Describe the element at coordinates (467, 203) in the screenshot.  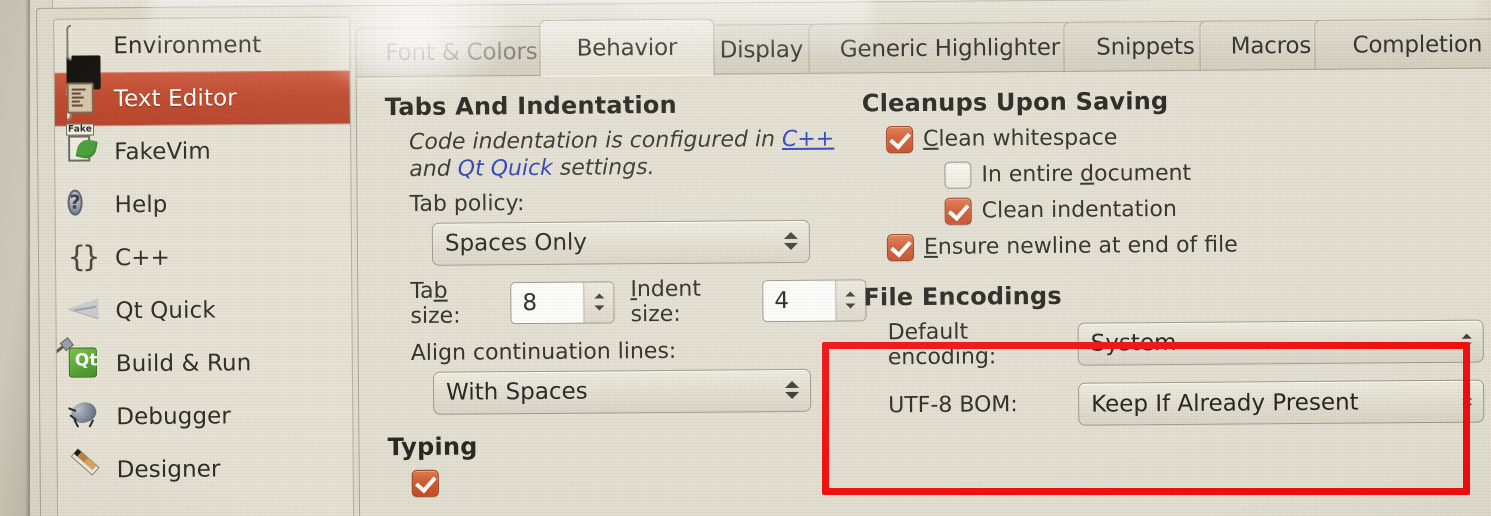
I see `tab-policy-label: Tab policy:` at that location.